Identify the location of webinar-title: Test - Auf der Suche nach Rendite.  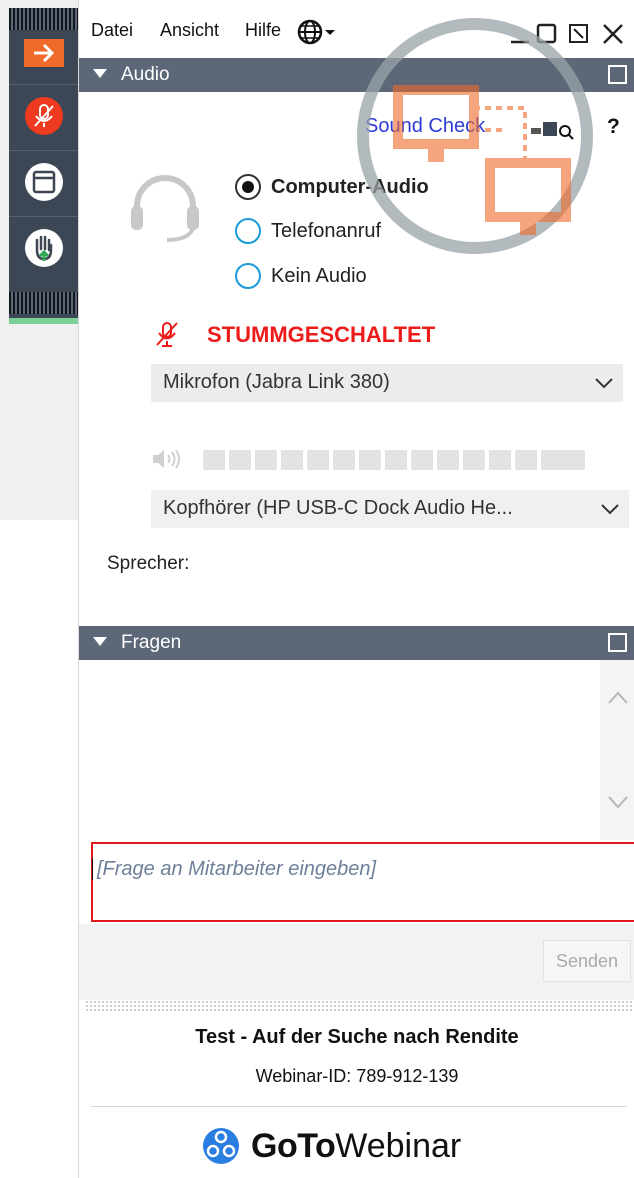
(357, 1037).